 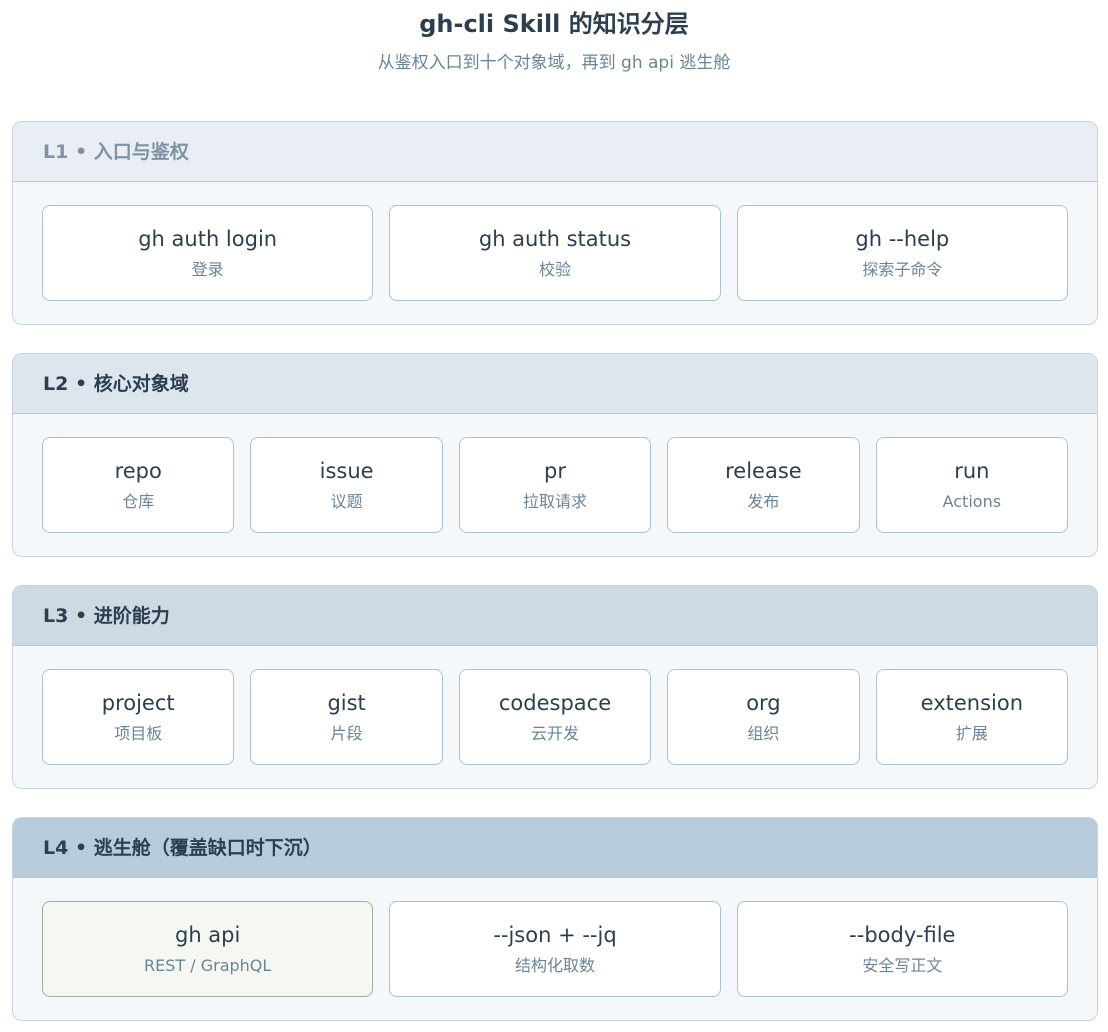 I want to click on command-name: gh api, so click(x=207, y=935).